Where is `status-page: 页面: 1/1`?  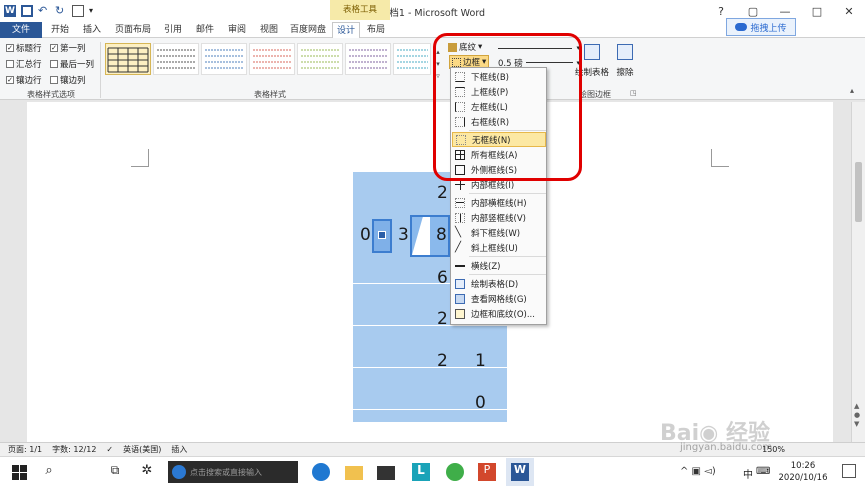 status-page: 页面: 1/1 is located at coordinates (25, 449).